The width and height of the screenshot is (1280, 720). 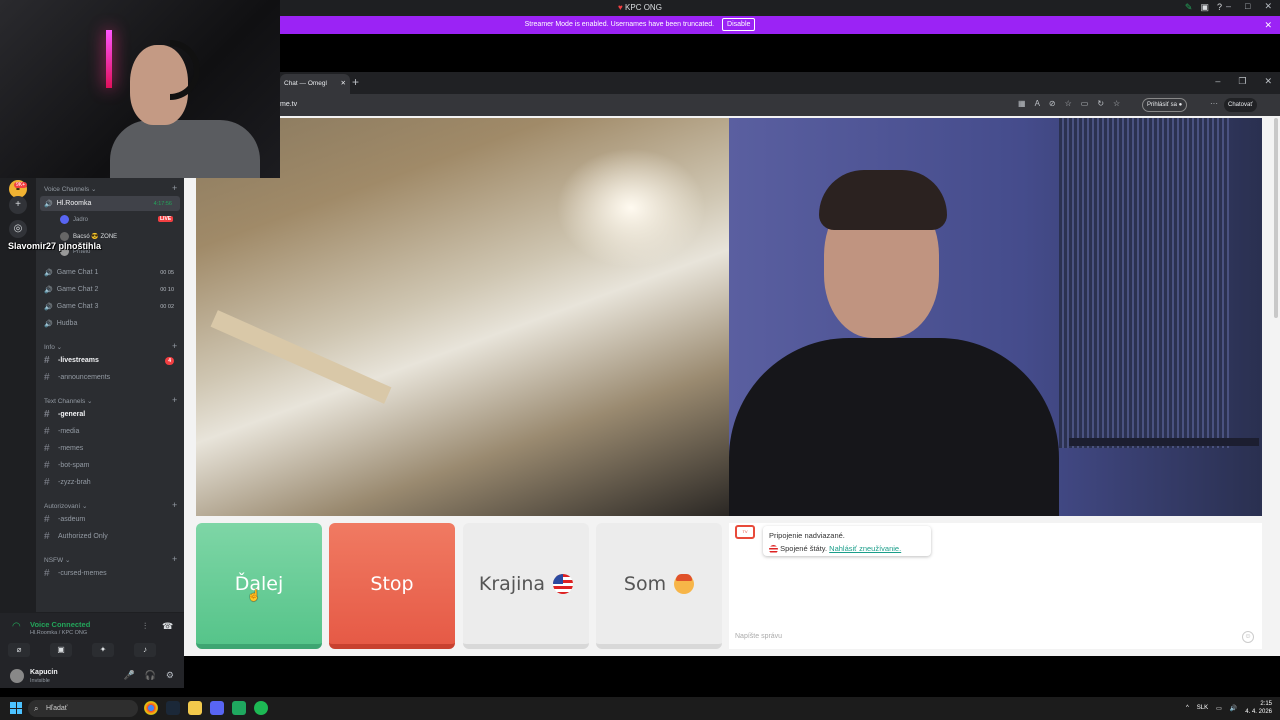 What do you see at coordinates (301, 357) in the screenshot?
I see `shelf` at bounding box center [301, 357].